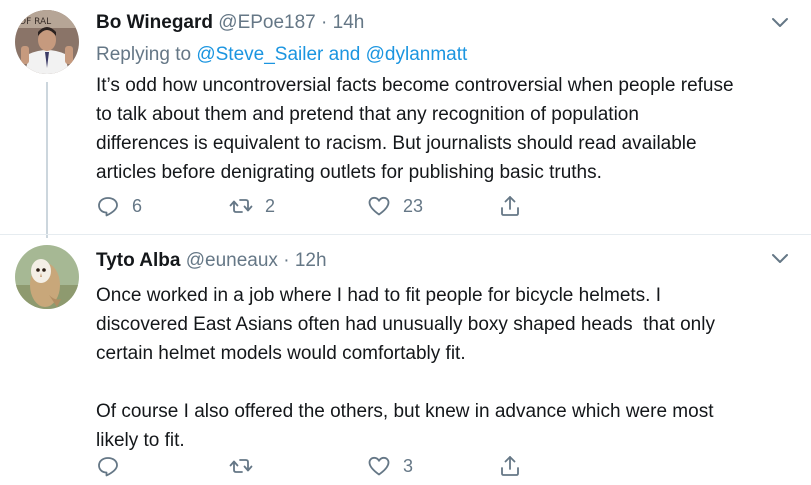  What do you see at coordinates (413, 205) in the screenshot?
I see `like-count: 23` at bounding box center [413, 205].